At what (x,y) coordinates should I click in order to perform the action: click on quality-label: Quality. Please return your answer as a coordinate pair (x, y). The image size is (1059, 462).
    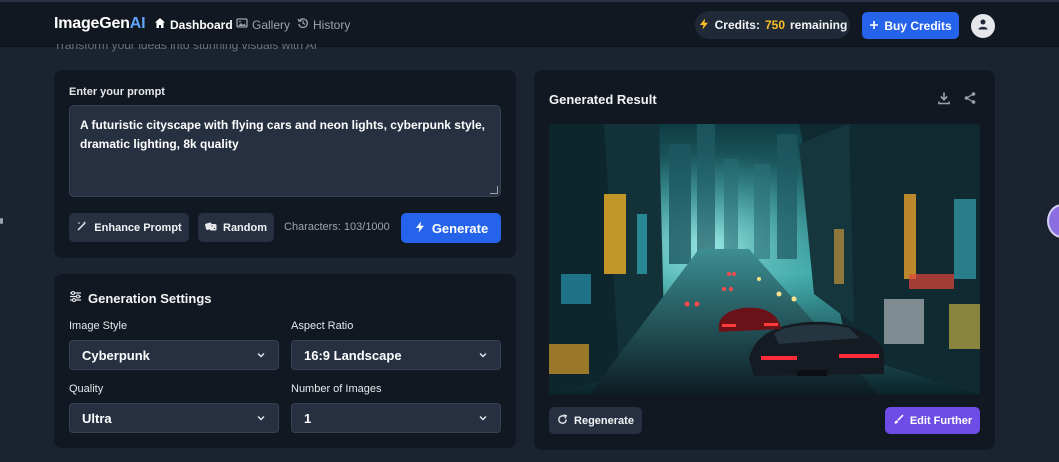
    Looking at the image, I should click on (86, 389).